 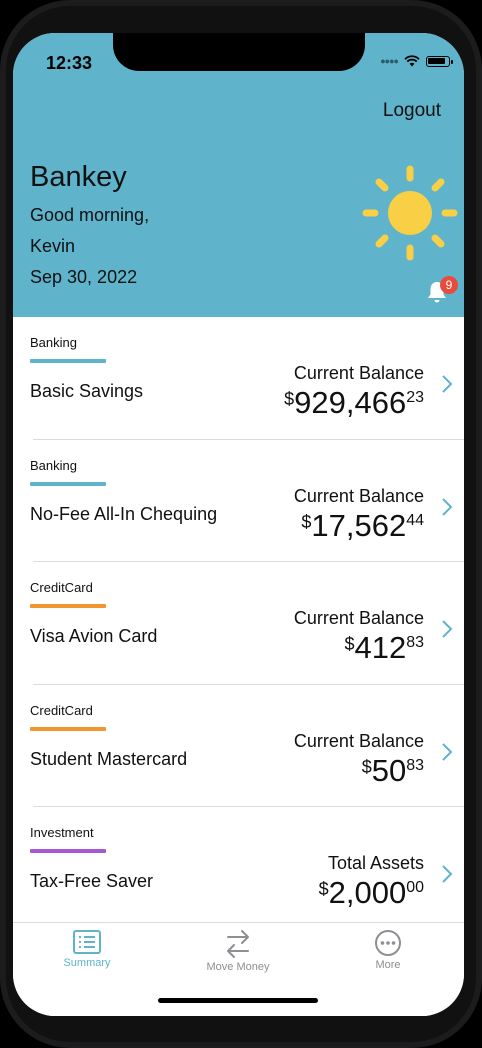 I want to click on balance-cents: 00, so click(x=415, y=887).